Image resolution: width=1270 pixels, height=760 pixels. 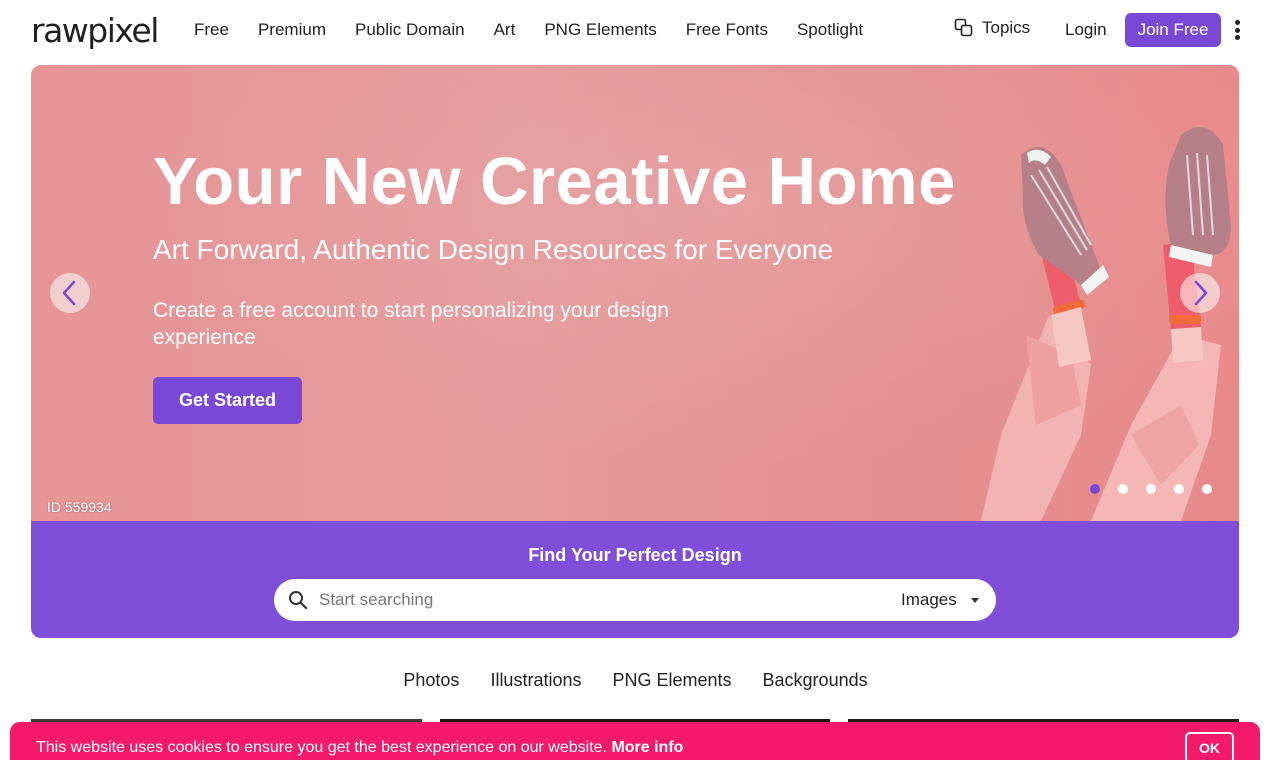 I want to click on topics-button: Topics, so click(x=992, y=28).